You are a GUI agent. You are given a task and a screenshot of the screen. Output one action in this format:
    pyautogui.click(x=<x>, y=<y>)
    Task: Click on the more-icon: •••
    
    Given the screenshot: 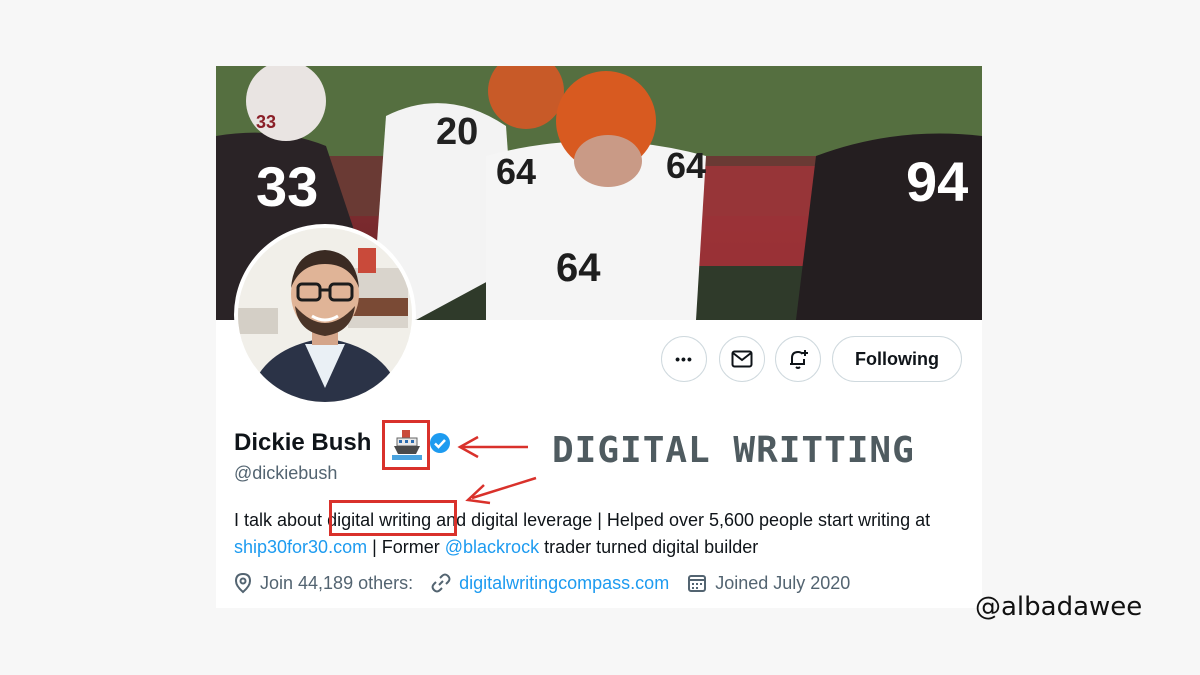 What is the action you would take?
    pyautogui.click(x=684, y=359)
    